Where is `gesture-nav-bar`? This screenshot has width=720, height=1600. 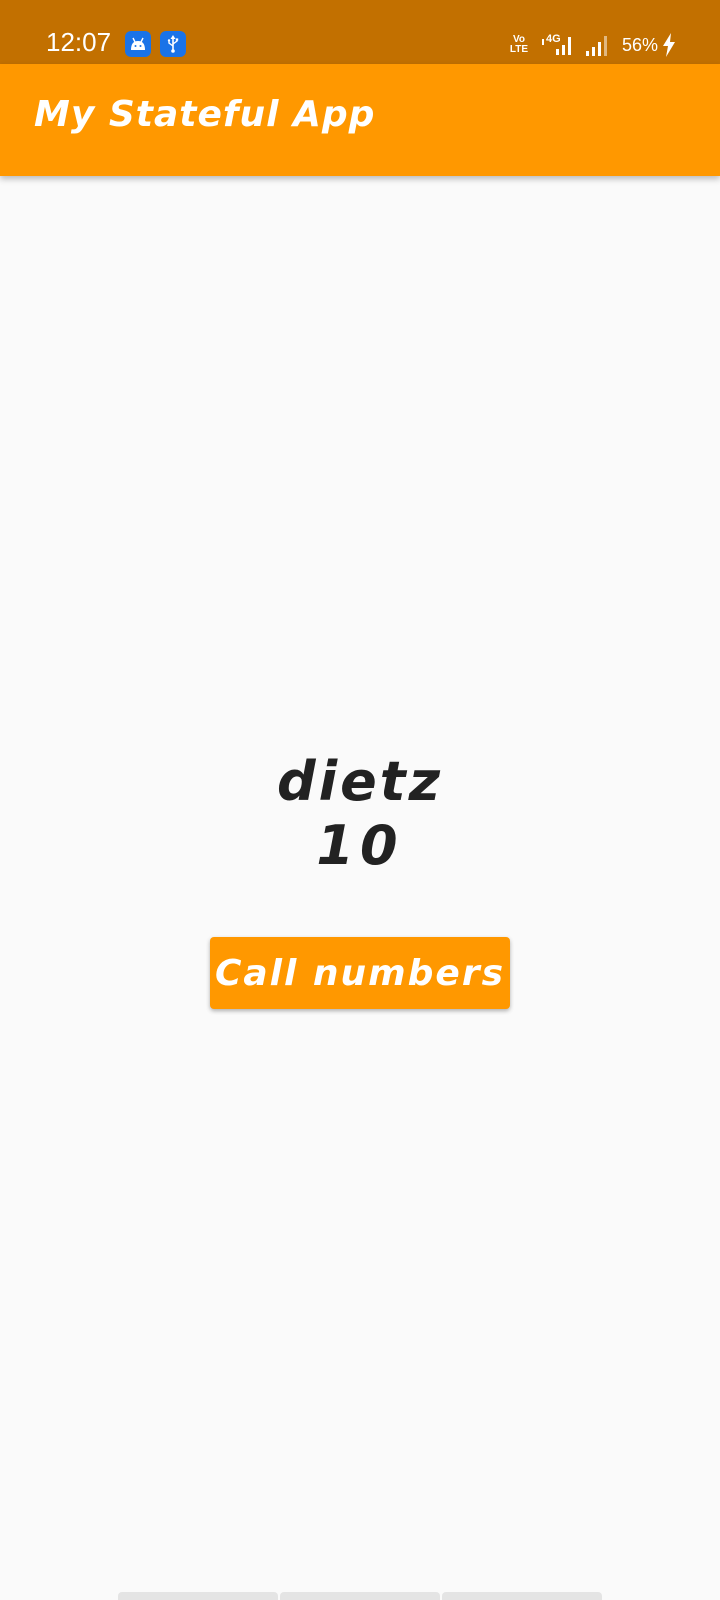
gesture-nav-bar is located at coordinates (360, 1596).